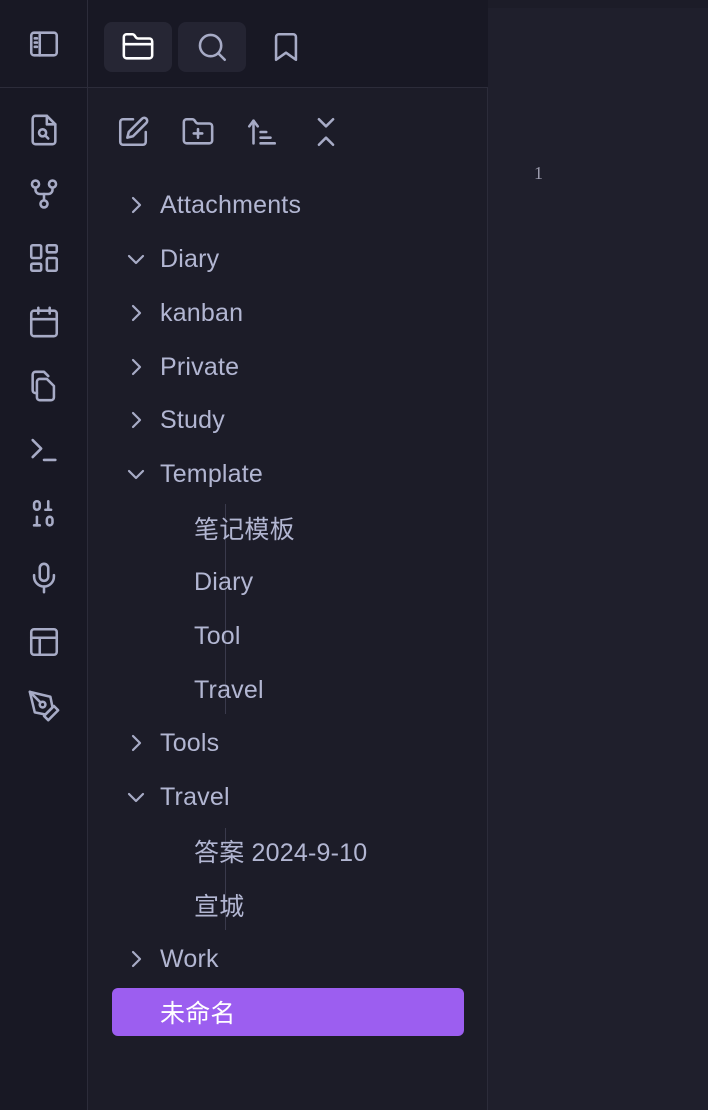  I want to click on canvas-button, so click(44, 258).